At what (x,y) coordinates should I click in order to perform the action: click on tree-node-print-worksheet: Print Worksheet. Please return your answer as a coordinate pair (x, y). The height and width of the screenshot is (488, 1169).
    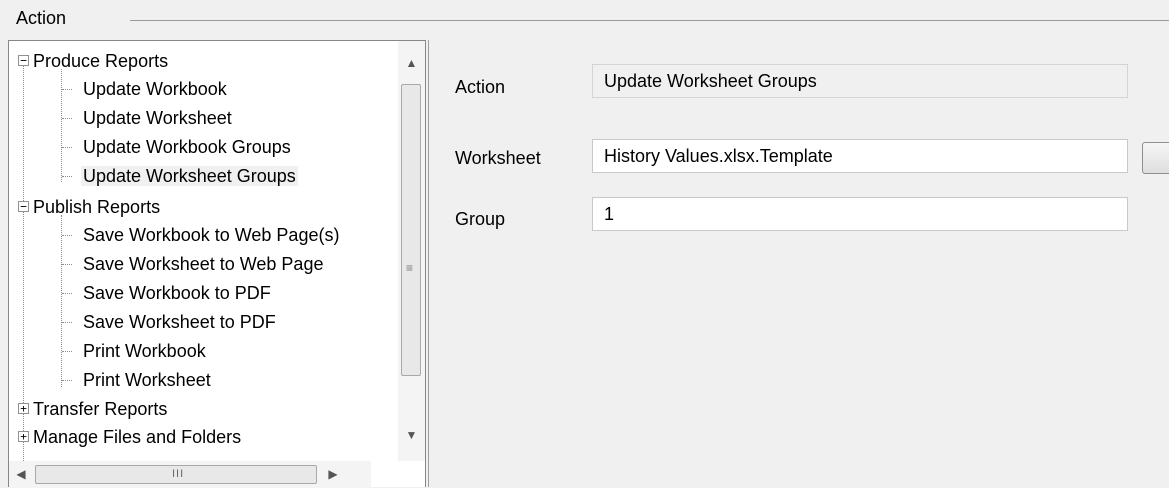
    Looking at the image, I should click on (147, 380).